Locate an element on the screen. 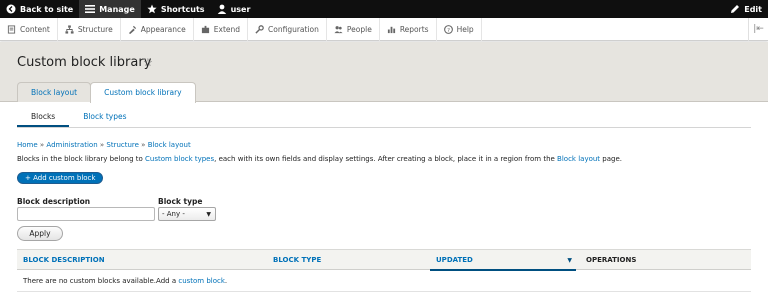 This screenshot has width=768, height=297. user-icon is located at coordinates (221, 9).